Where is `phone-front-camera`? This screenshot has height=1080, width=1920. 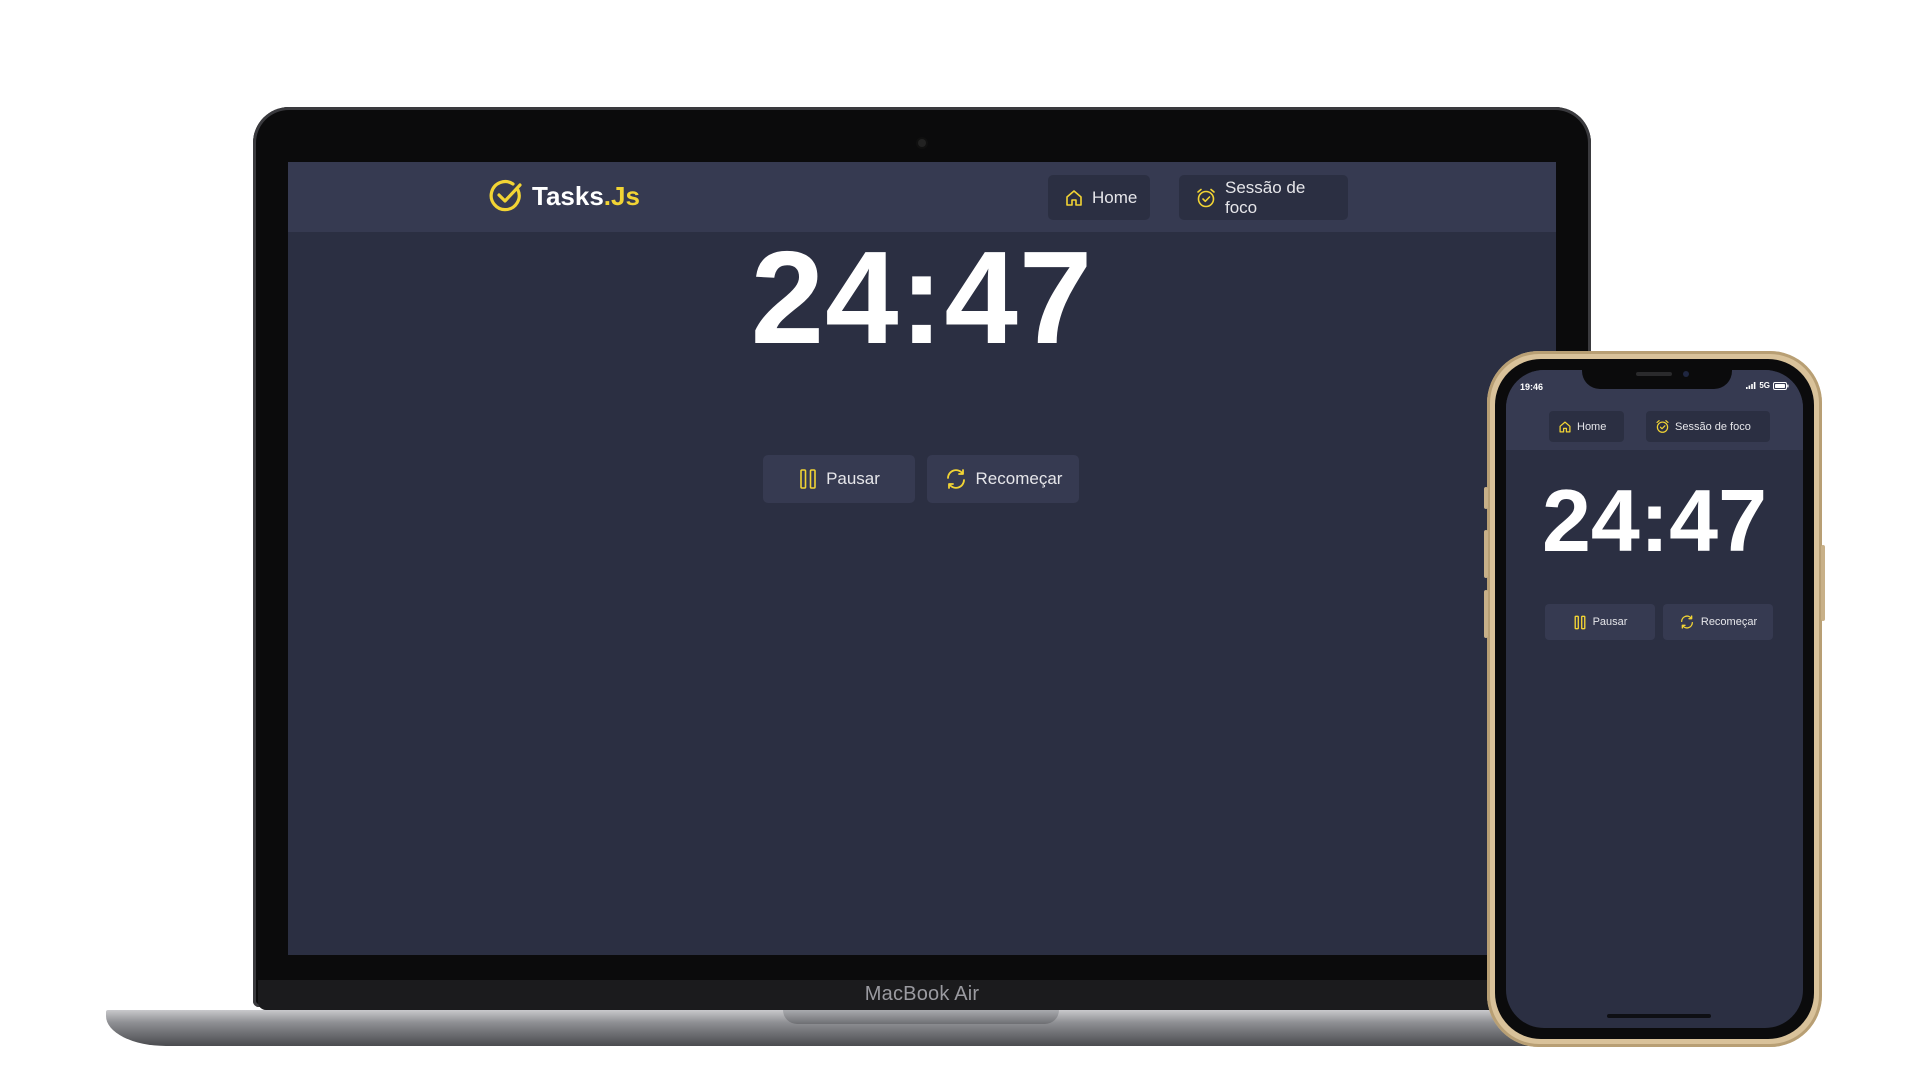 phone-front-camera is located at coordinates (1686, 374).